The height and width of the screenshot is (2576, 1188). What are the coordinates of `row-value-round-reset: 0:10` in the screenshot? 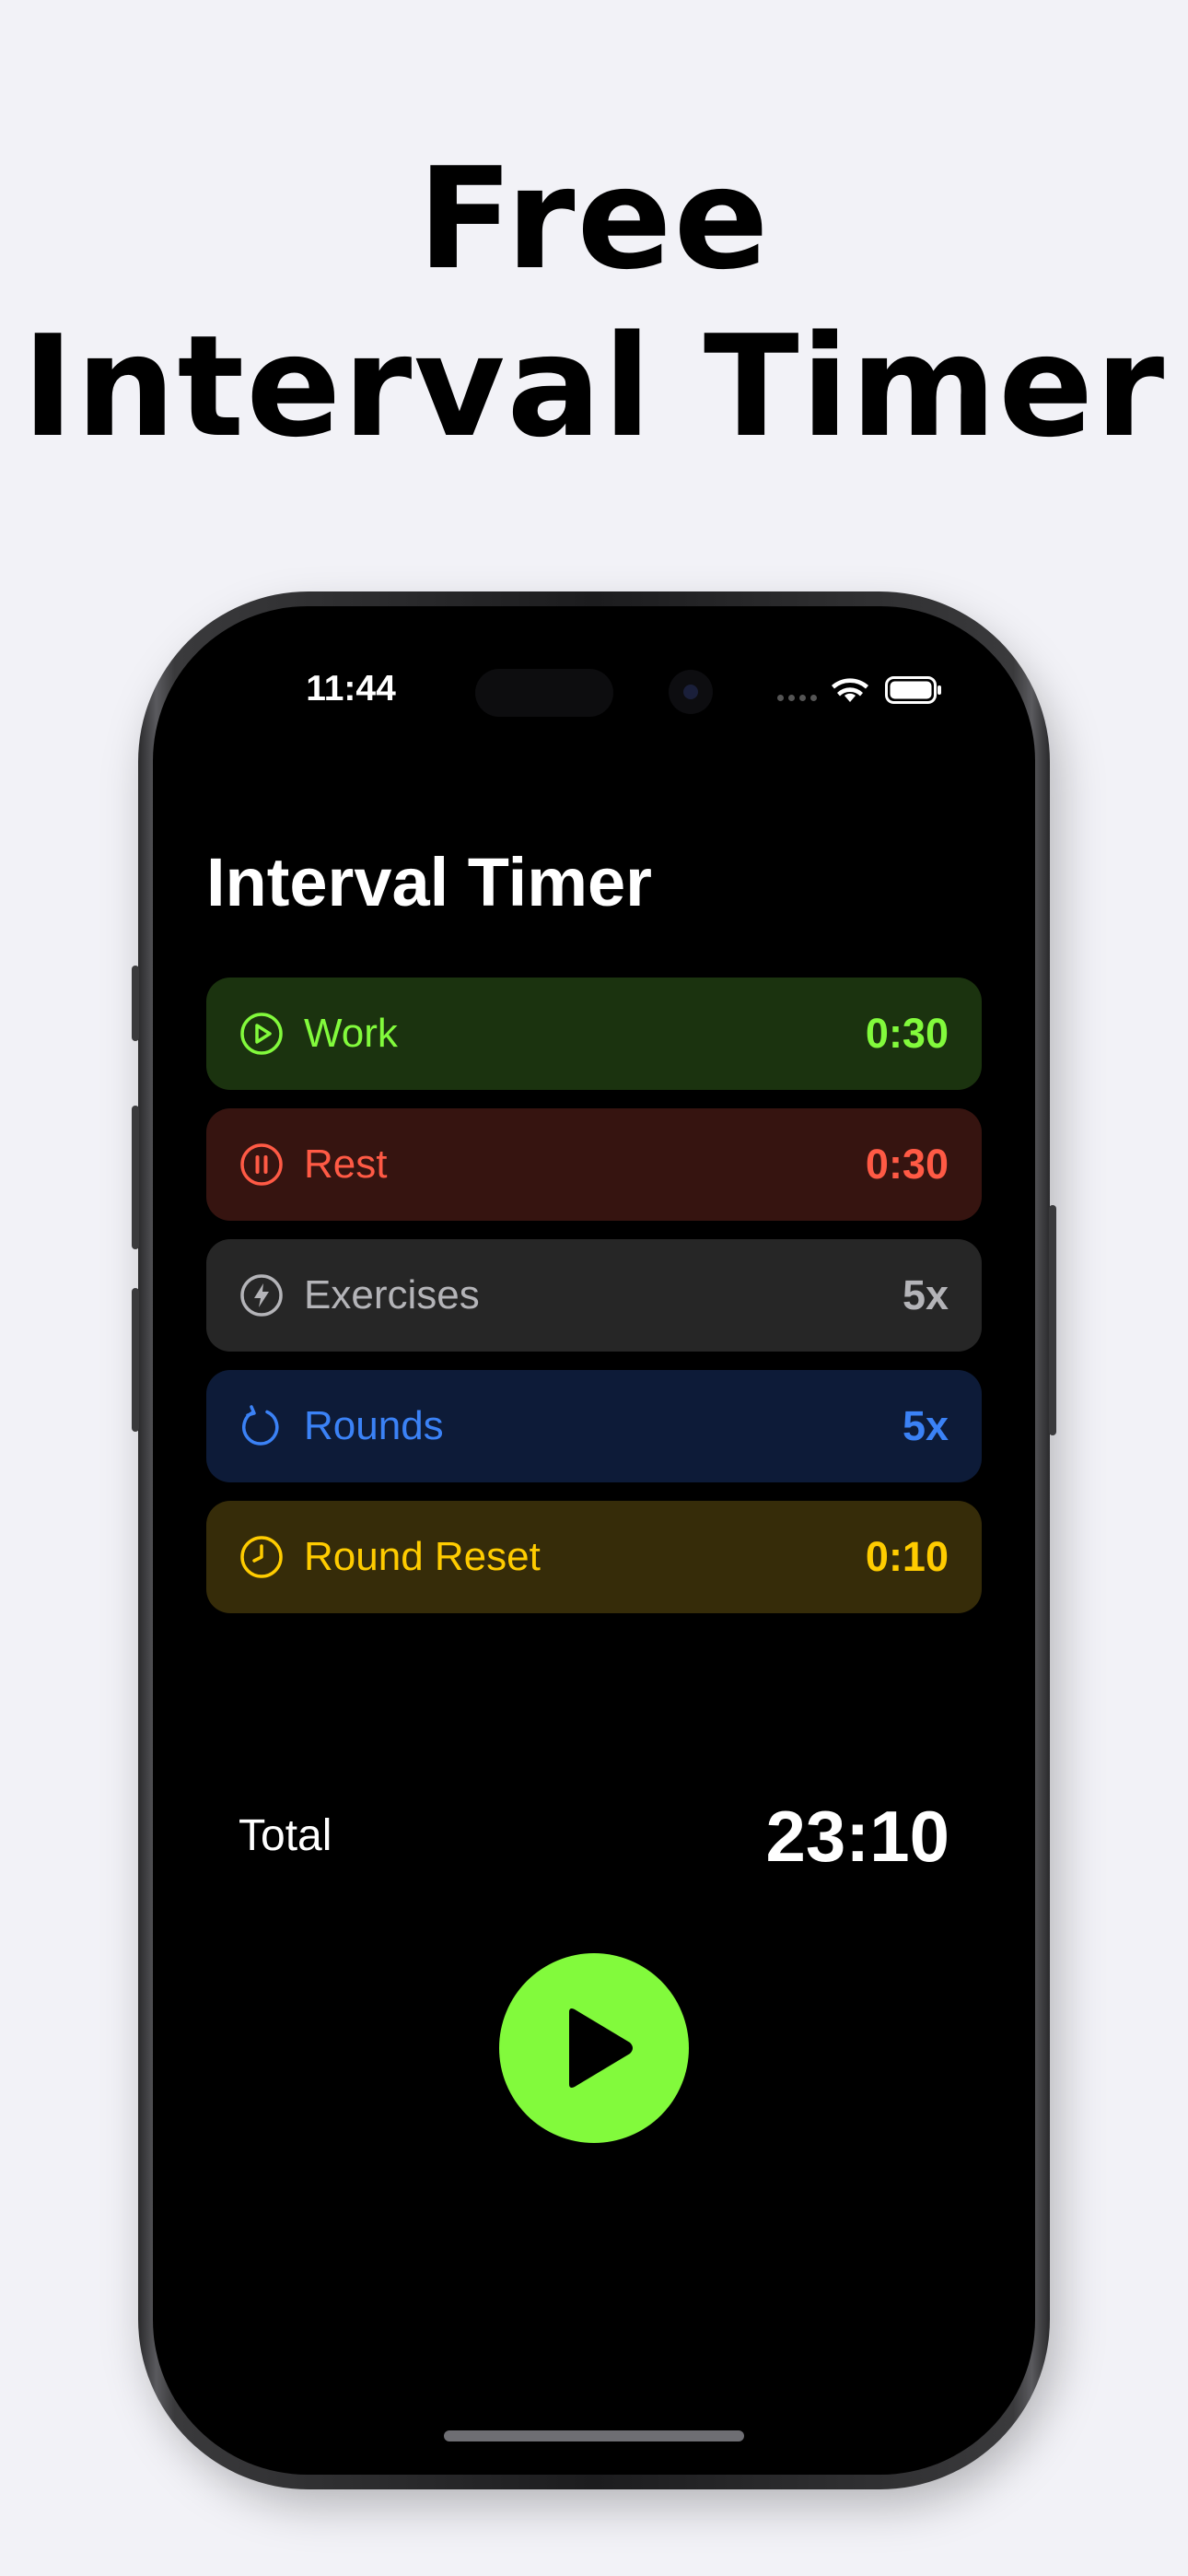 It's located at (907, 1556).